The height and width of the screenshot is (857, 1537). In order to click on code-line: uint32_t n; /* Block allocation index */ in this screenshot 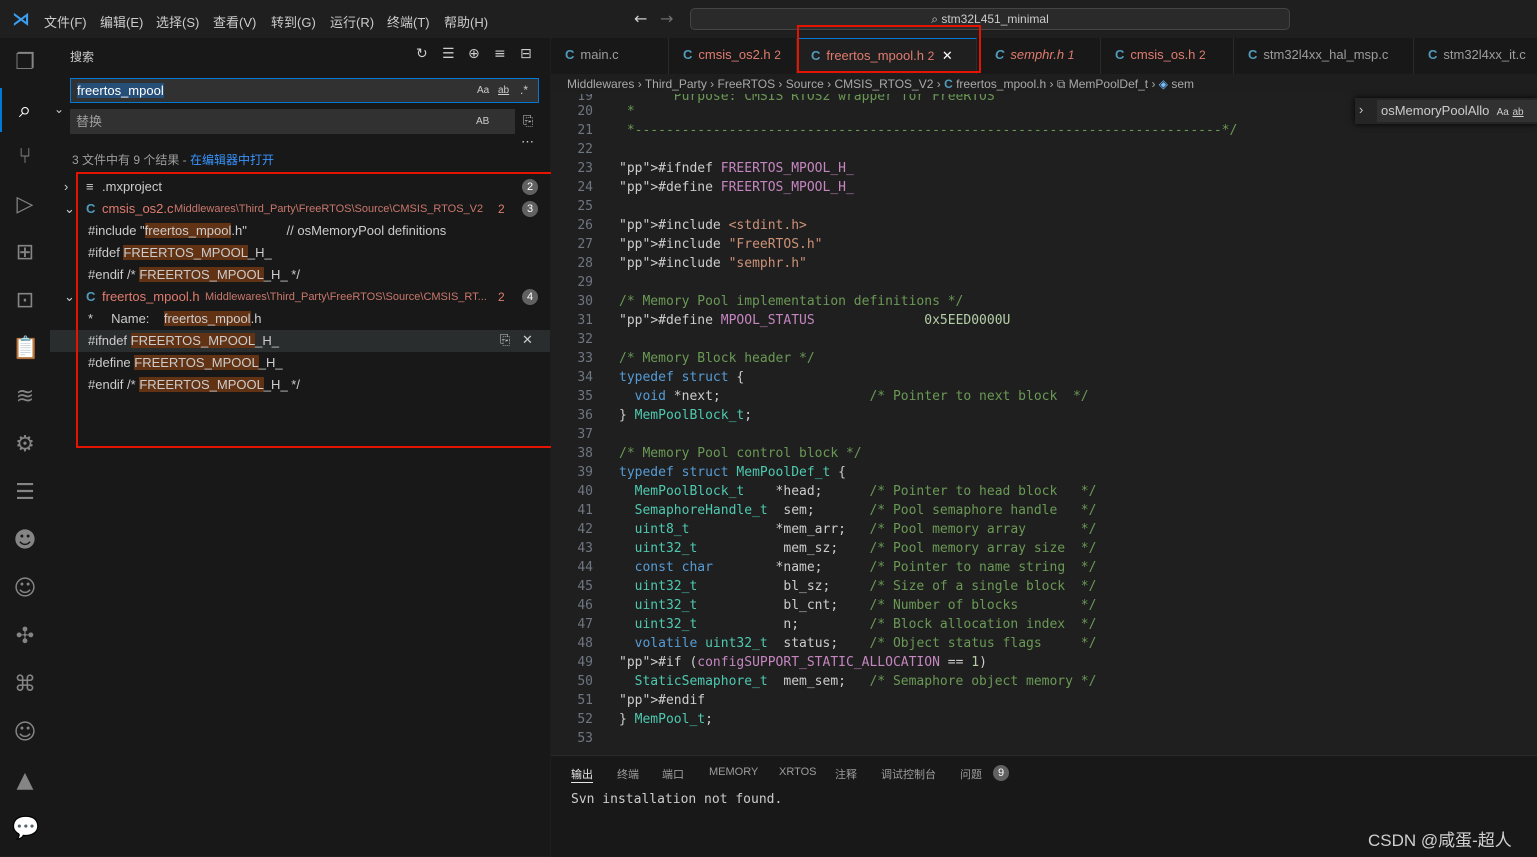, I will do `click(865, 624)`.